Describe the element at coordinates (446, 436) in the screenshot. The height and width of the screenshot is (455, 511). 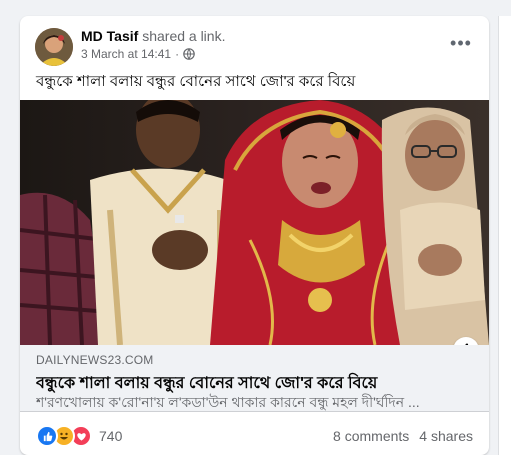
I see `shares-count: 4 shares` at that location.